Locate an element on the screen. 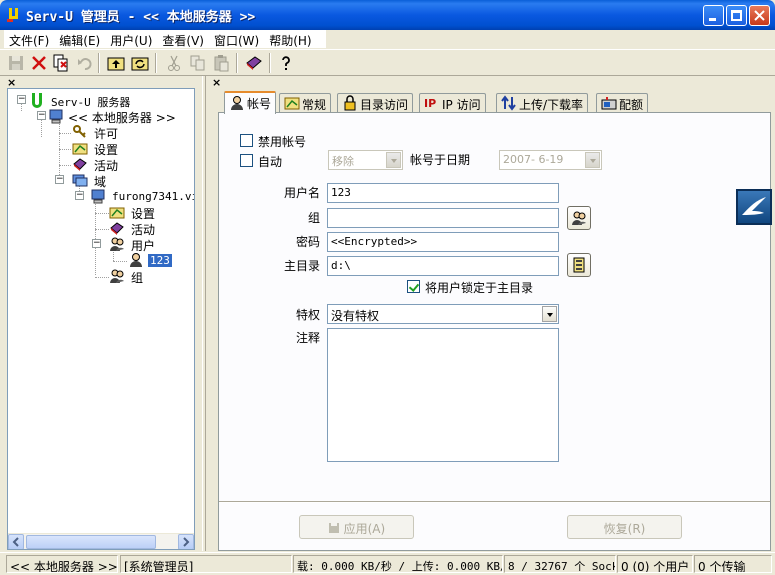 The height and width of the screenshot is (575, 775). privilege-label: 特权 is located at coordinates (308, 315).